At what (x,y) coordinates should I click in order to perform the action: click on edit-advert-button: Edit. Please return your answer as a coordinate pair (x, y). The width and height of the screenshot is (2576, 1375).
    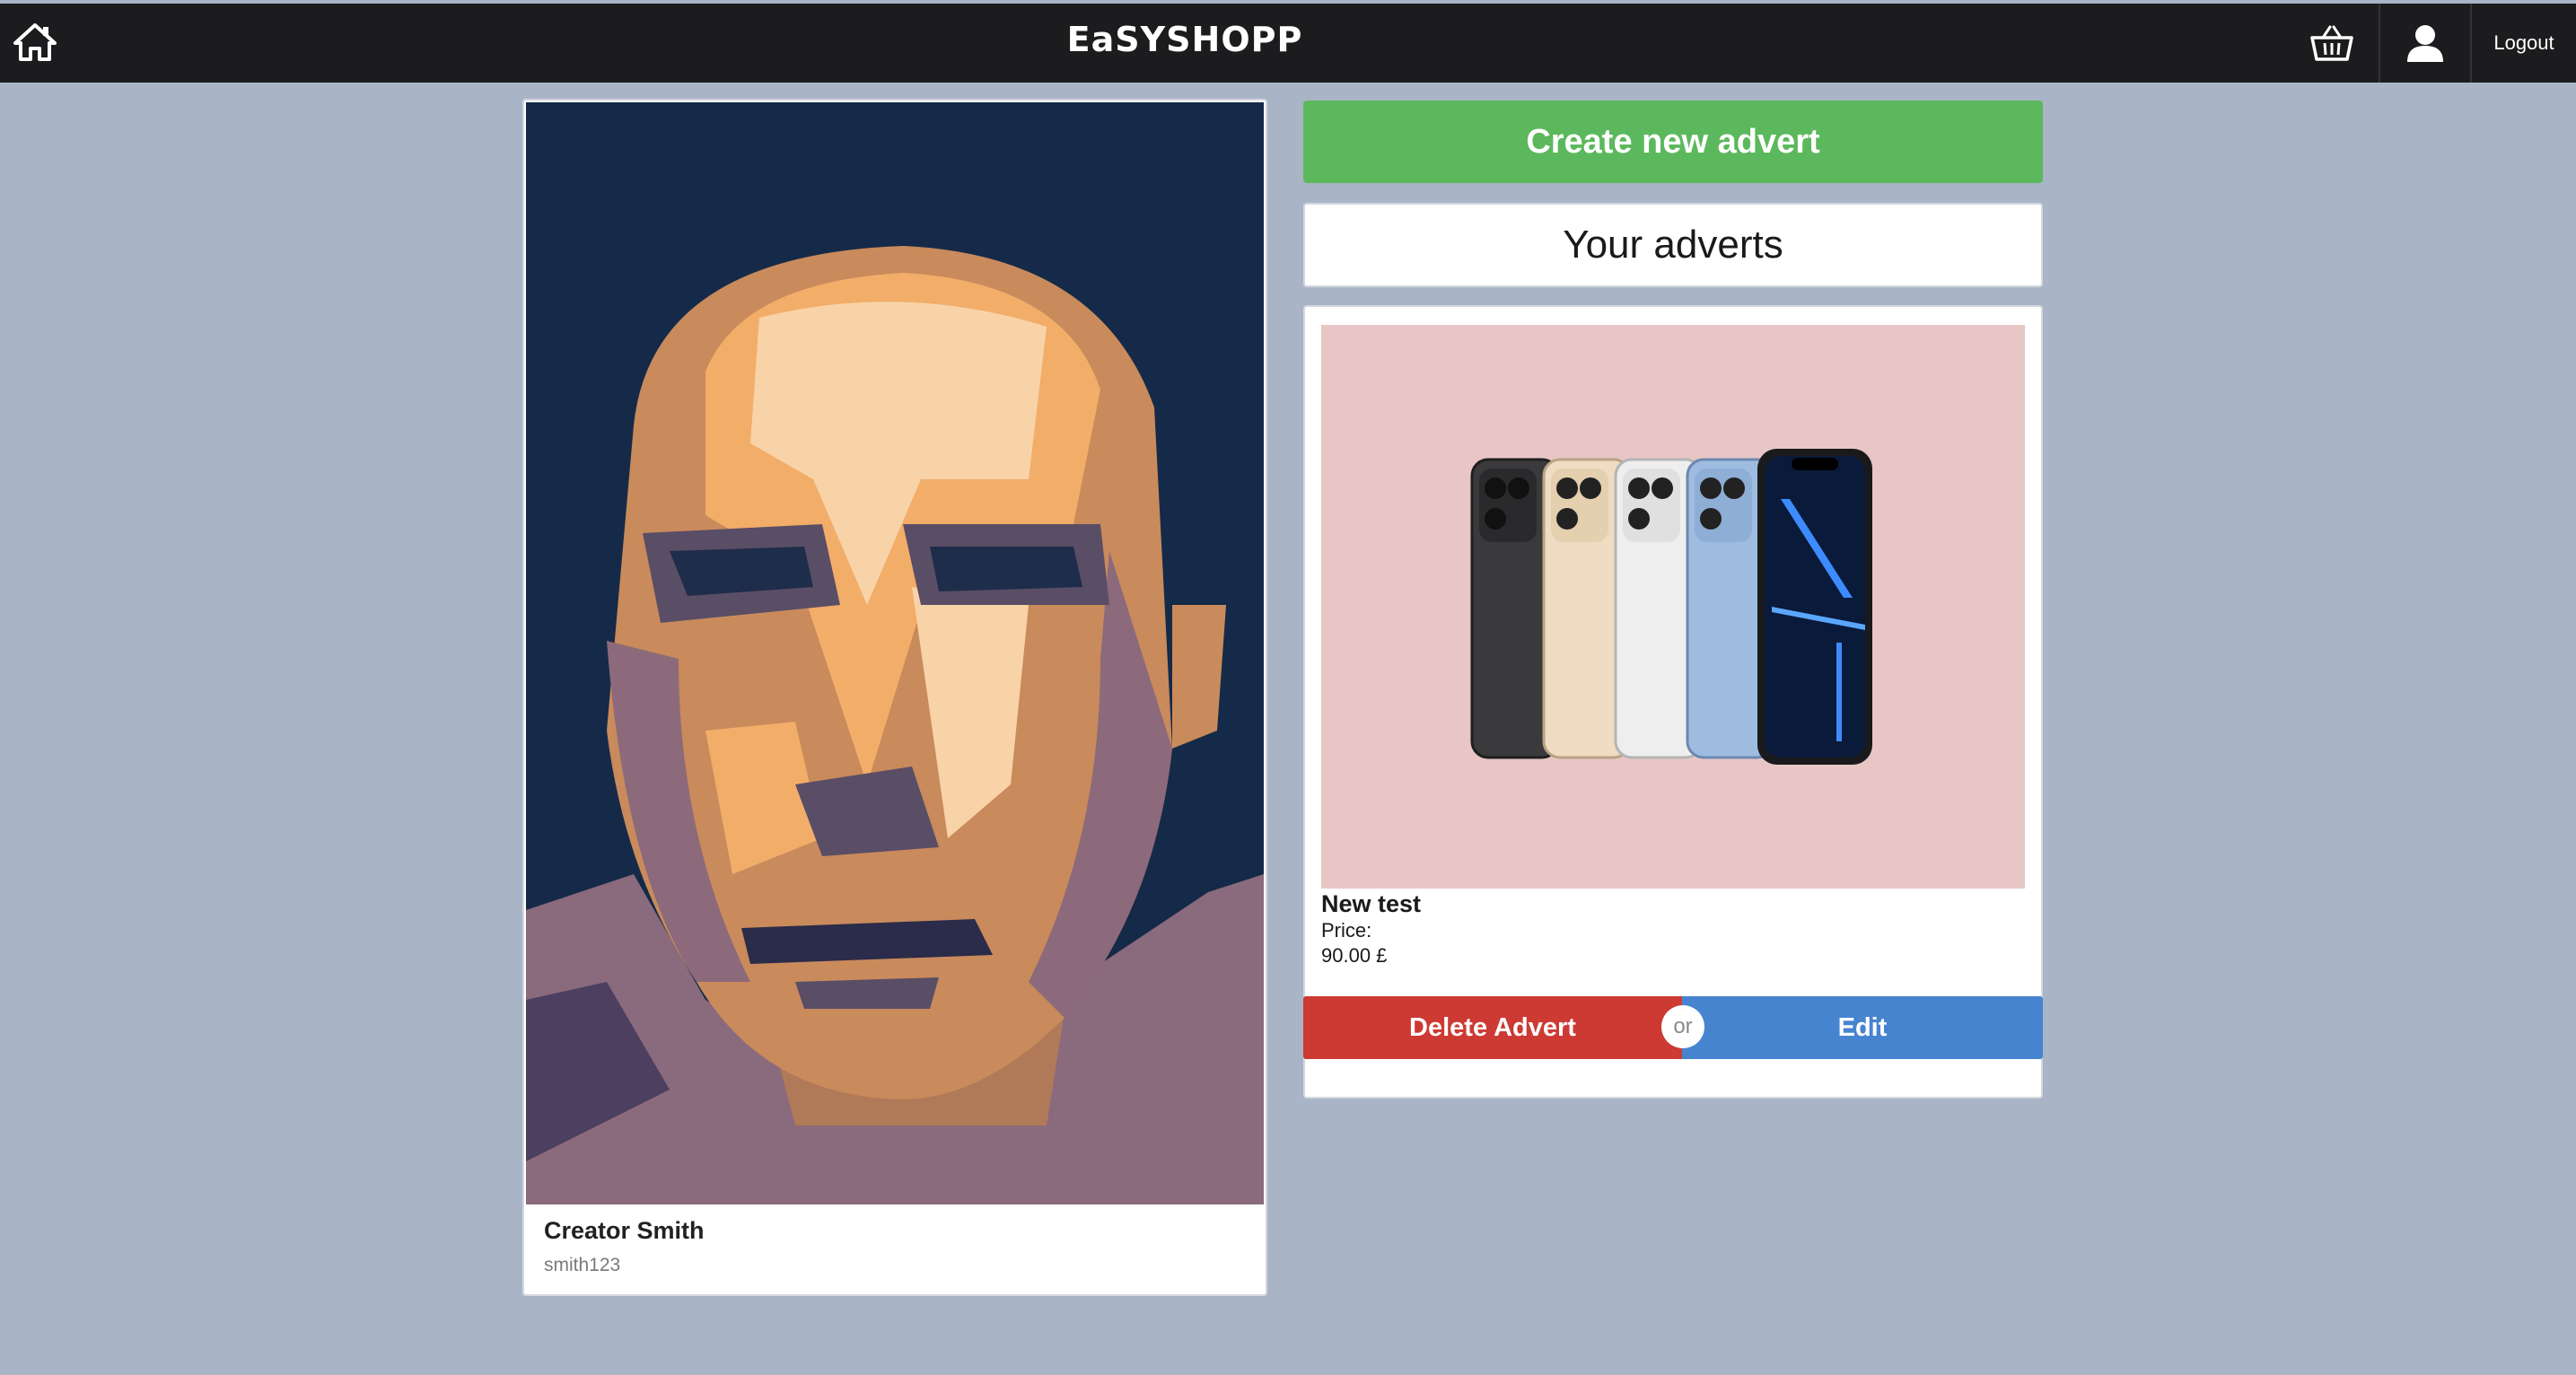
    Looking at the image, I should click on (1862, 1027).